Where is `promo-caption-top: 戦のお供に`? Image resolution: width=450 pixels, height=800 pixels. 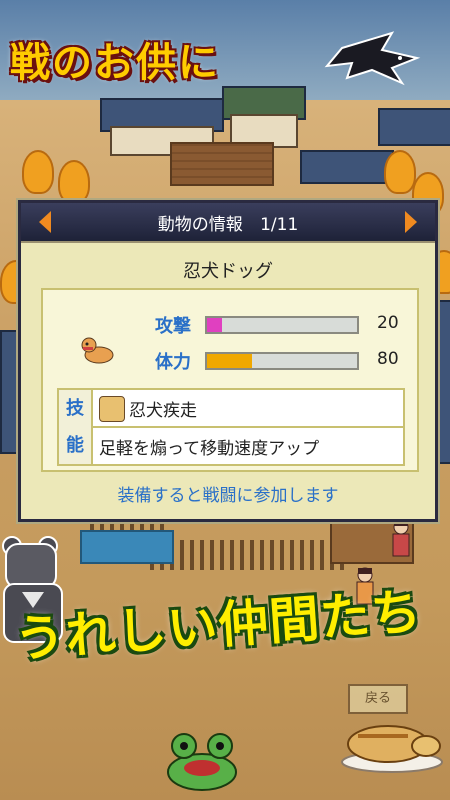
promo-caption-top: 戦のお供に is located at coordinates (115, 63).